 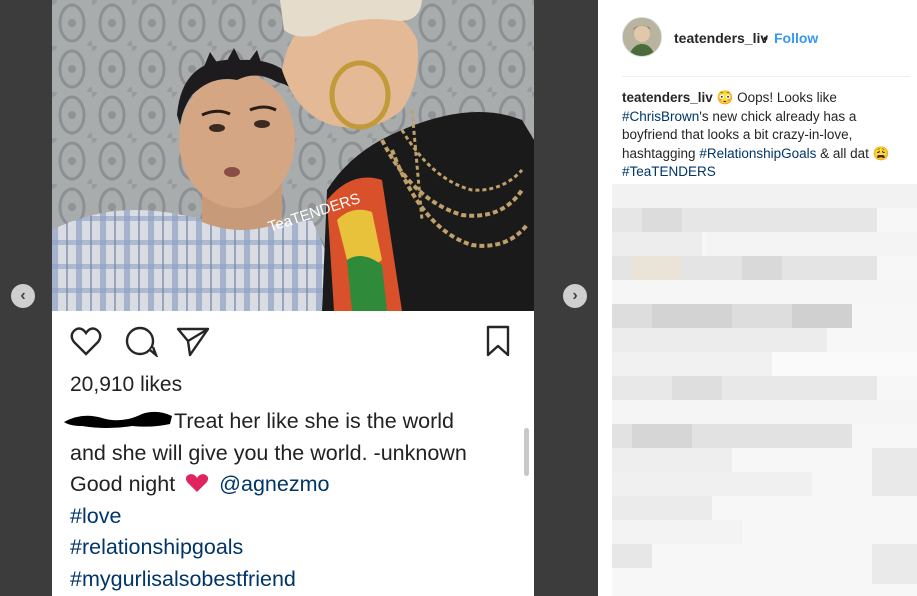 I want to click on next-arrow-button: ›, so click(x=575, y=296).